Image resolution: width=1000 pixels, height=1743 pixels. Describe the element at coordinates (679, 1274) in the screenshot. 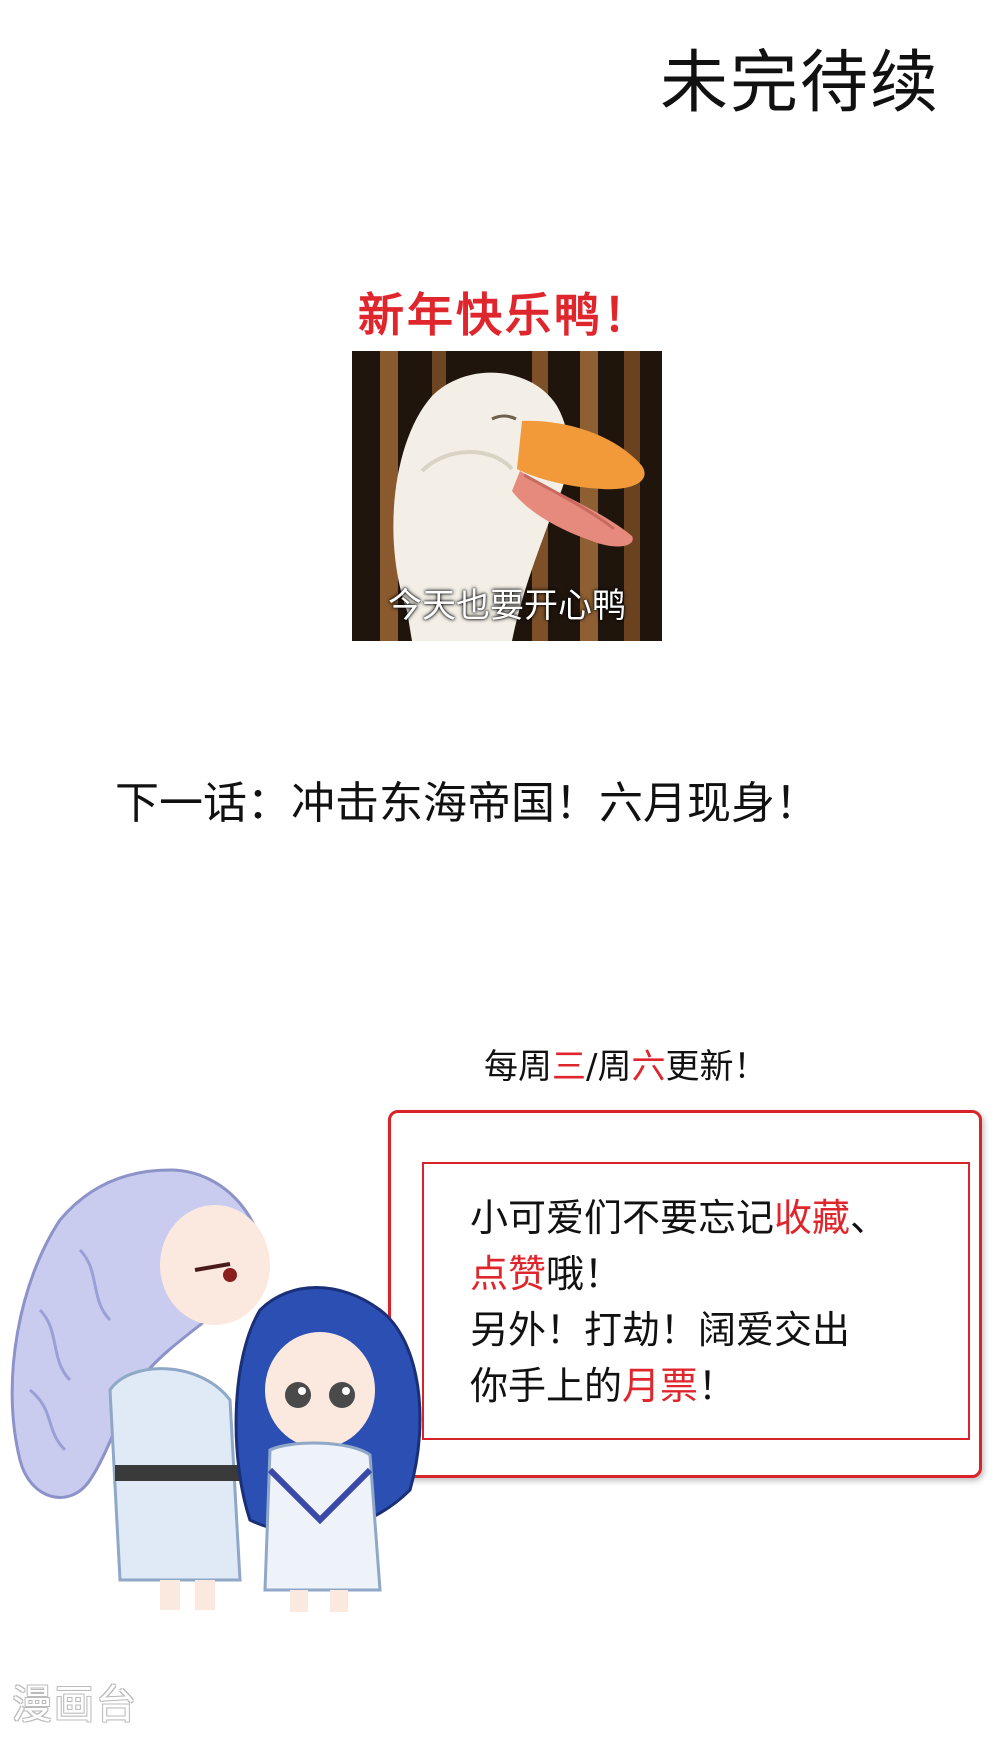

I see `message-line-2: 点赞哦！` at that location.